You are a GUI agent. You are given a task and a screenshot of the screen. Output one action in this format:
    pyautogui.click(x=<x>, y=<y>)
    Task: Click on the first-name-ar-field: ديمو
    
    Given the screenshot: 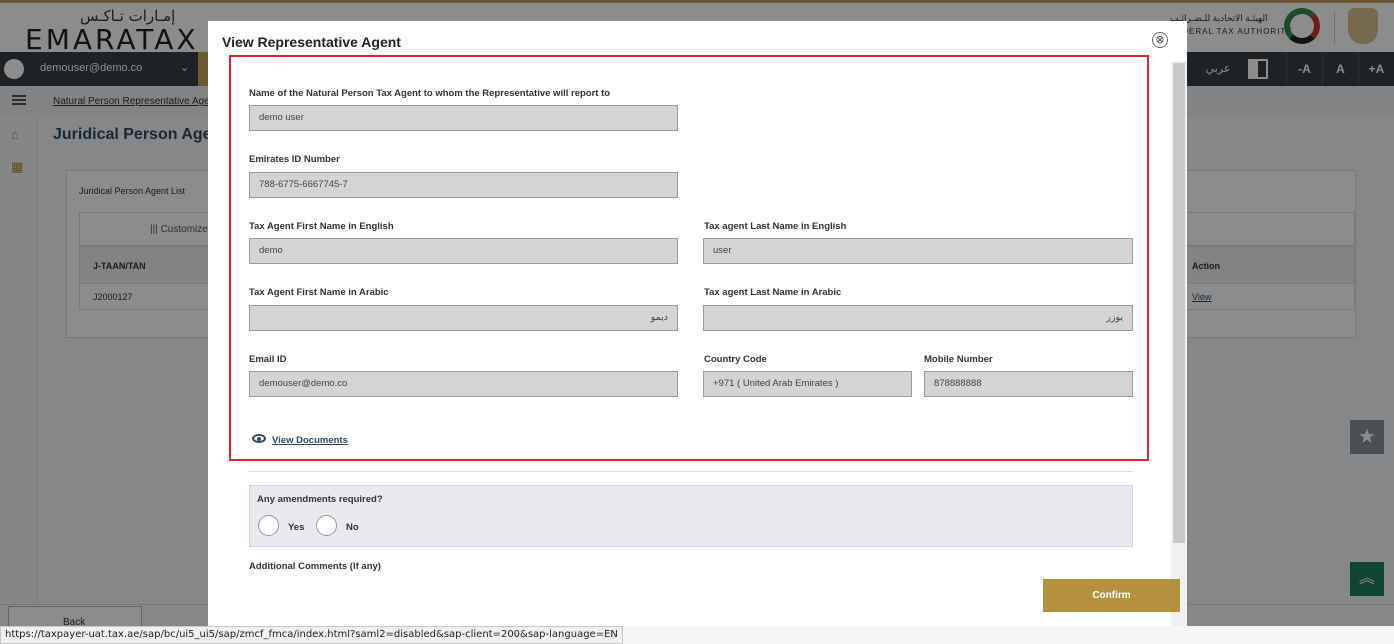 What is the action you would take?
    pyautogui.click(x=463, y=318)
    